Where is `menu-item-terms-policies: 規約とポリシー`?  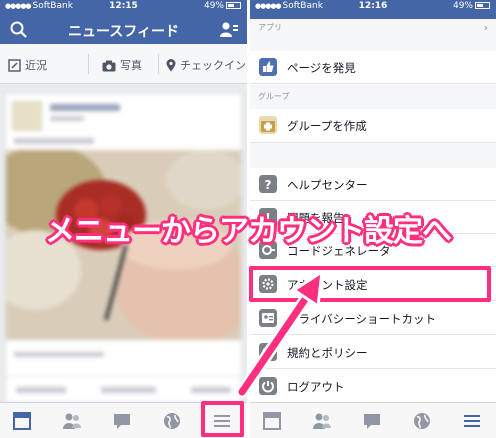
menu-item-terms-policies: 規約とポリシー is located at coordinates (373, 352).